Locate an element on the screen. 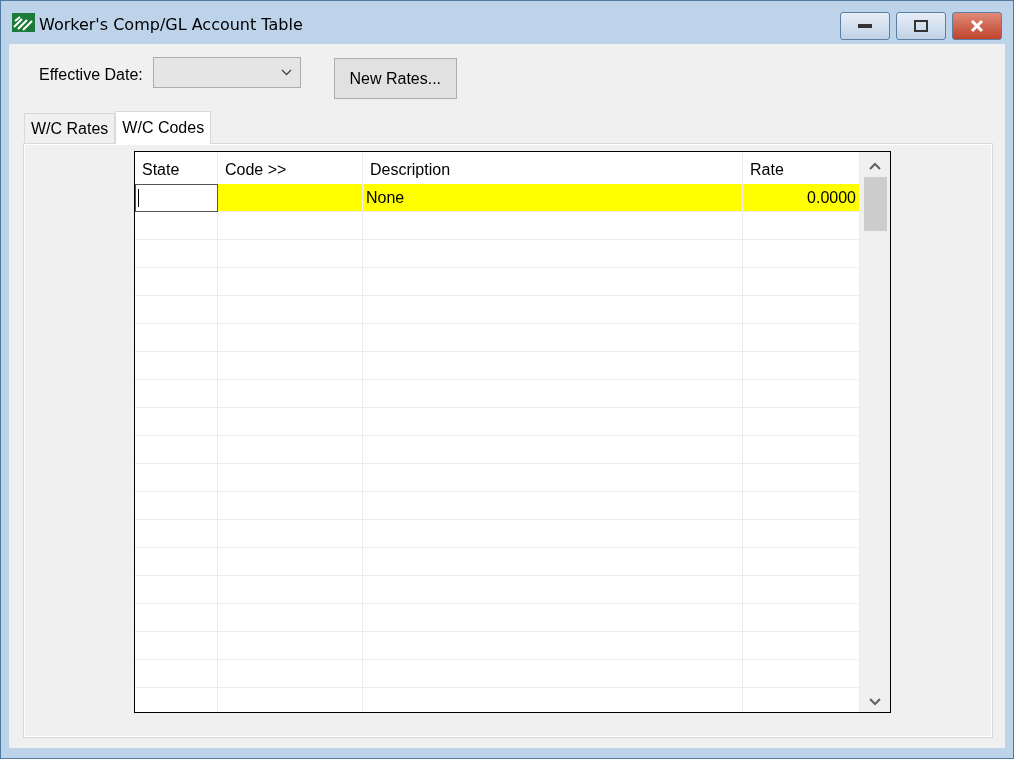  close-button is located at coordinates (977, 26).